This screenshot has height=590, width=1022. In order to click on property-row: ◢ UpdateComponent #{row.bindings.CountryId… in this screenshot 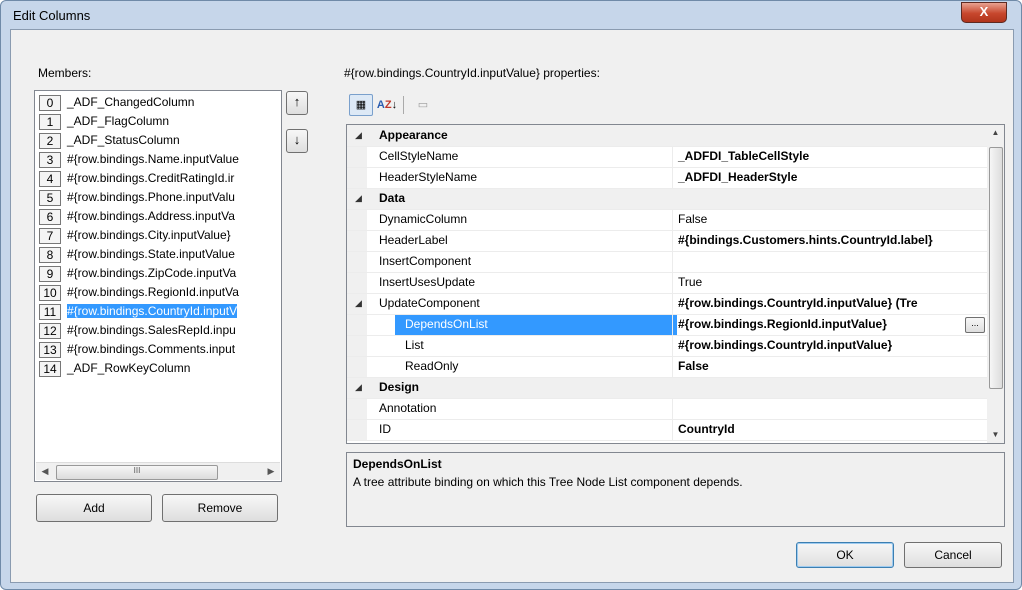, I will do `click(667, 304)`.